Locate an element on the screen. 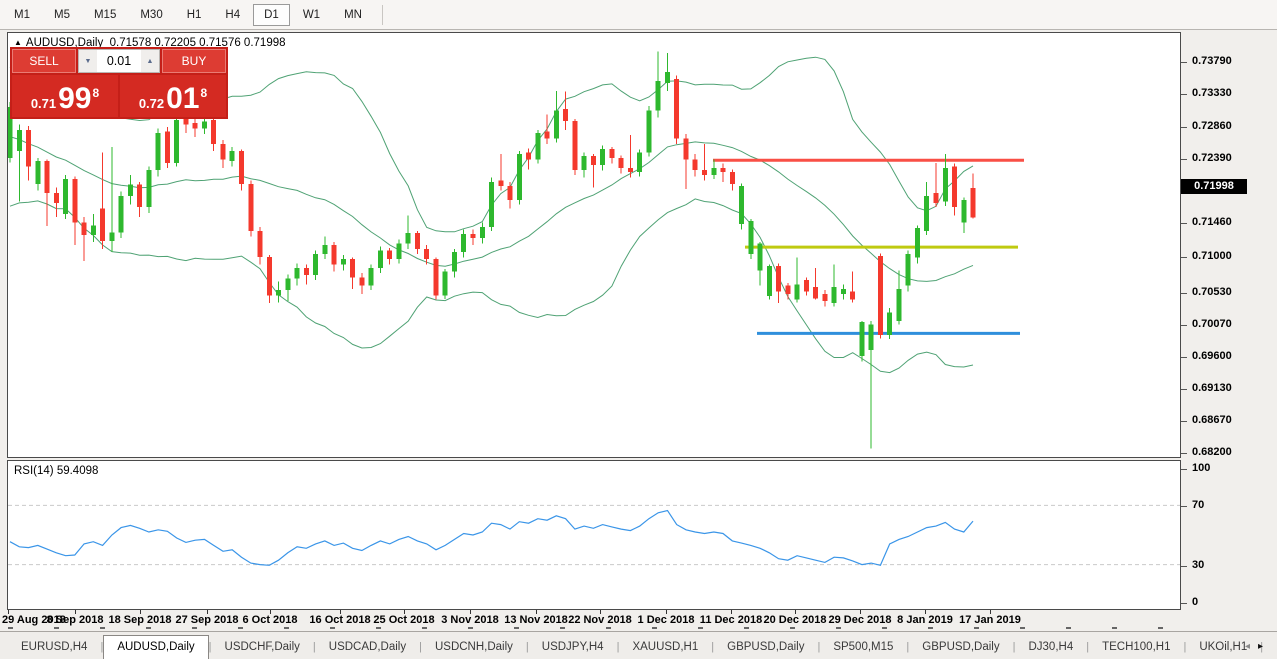  symbol-tab-usdcad-daily: USDCAD,Daily is located at coordinates (367, 648).